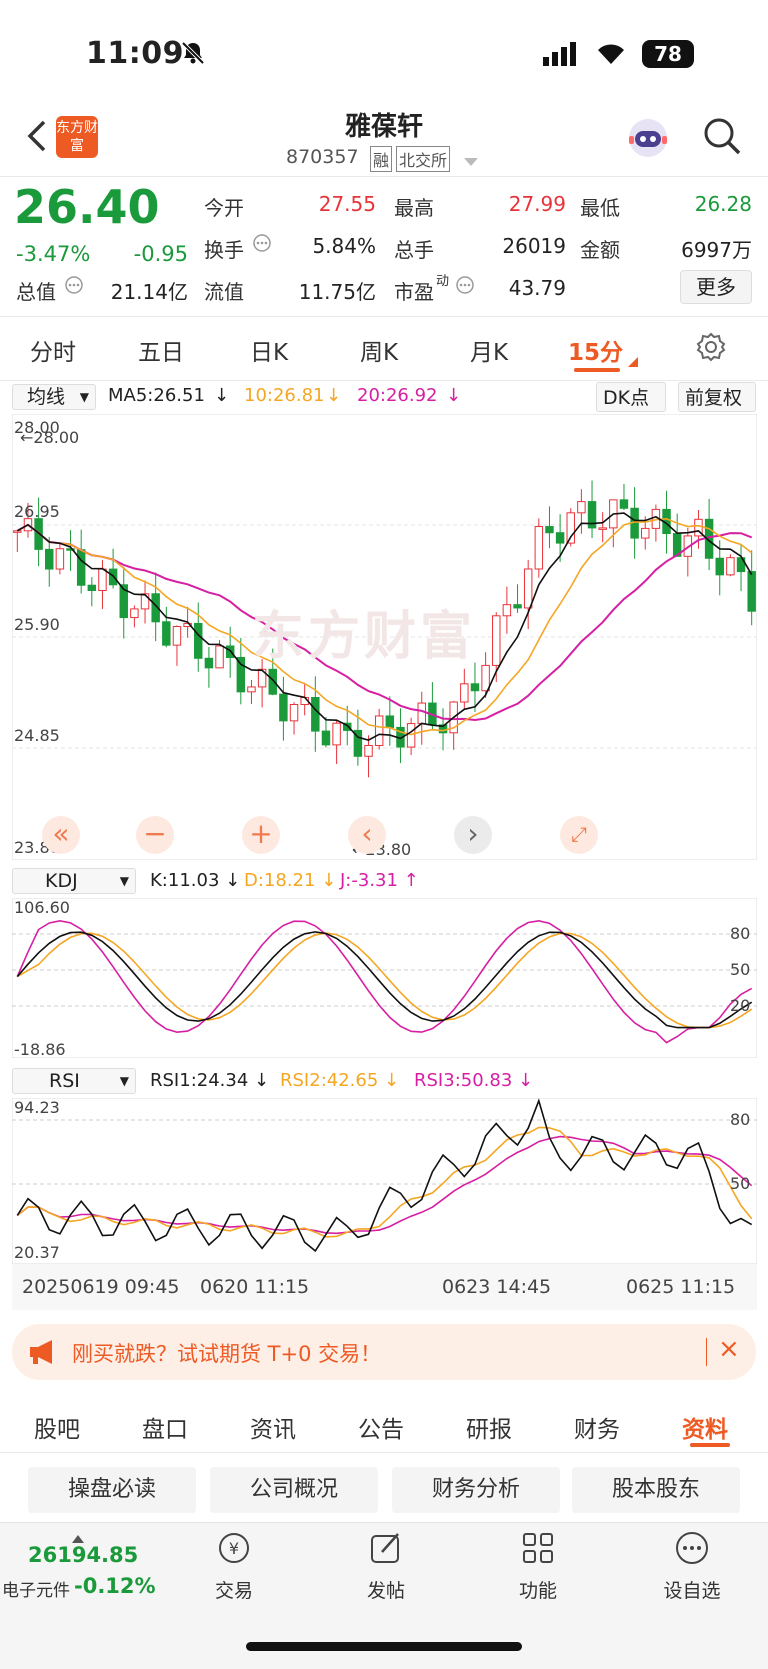 Image resolution: width=768 pixels, height=1669 pixels. I want to click on sub-tab-news: 资讯, so click(273, 1427).